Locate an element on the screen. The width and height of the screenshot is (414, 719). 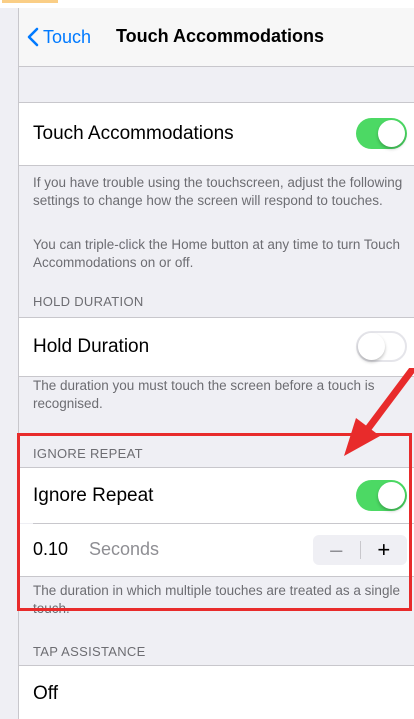
ignore-repeat-header: IGNORE REPEAT is located at coordinates (88, 453).